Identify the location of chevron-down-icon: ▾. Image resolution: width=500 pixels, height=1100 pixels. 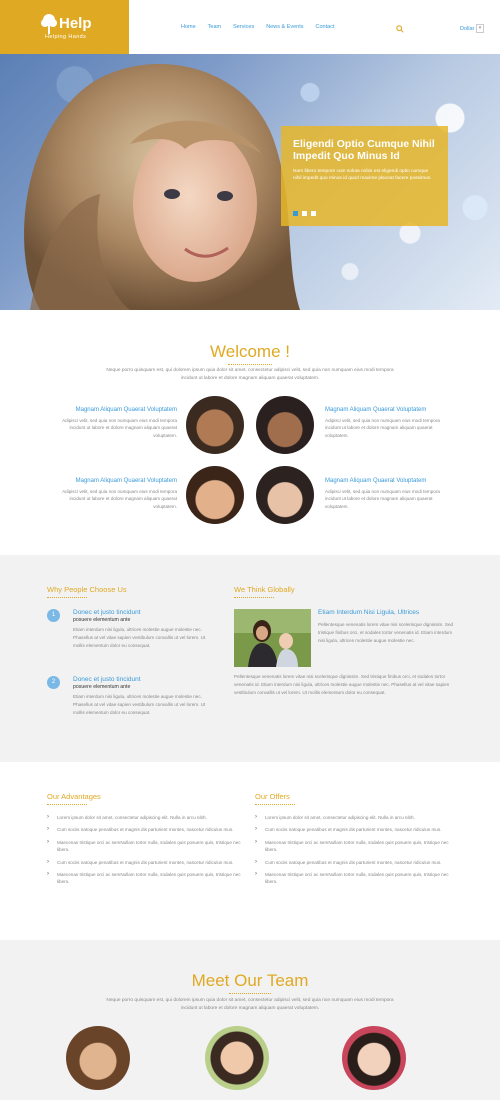
(480, 28).